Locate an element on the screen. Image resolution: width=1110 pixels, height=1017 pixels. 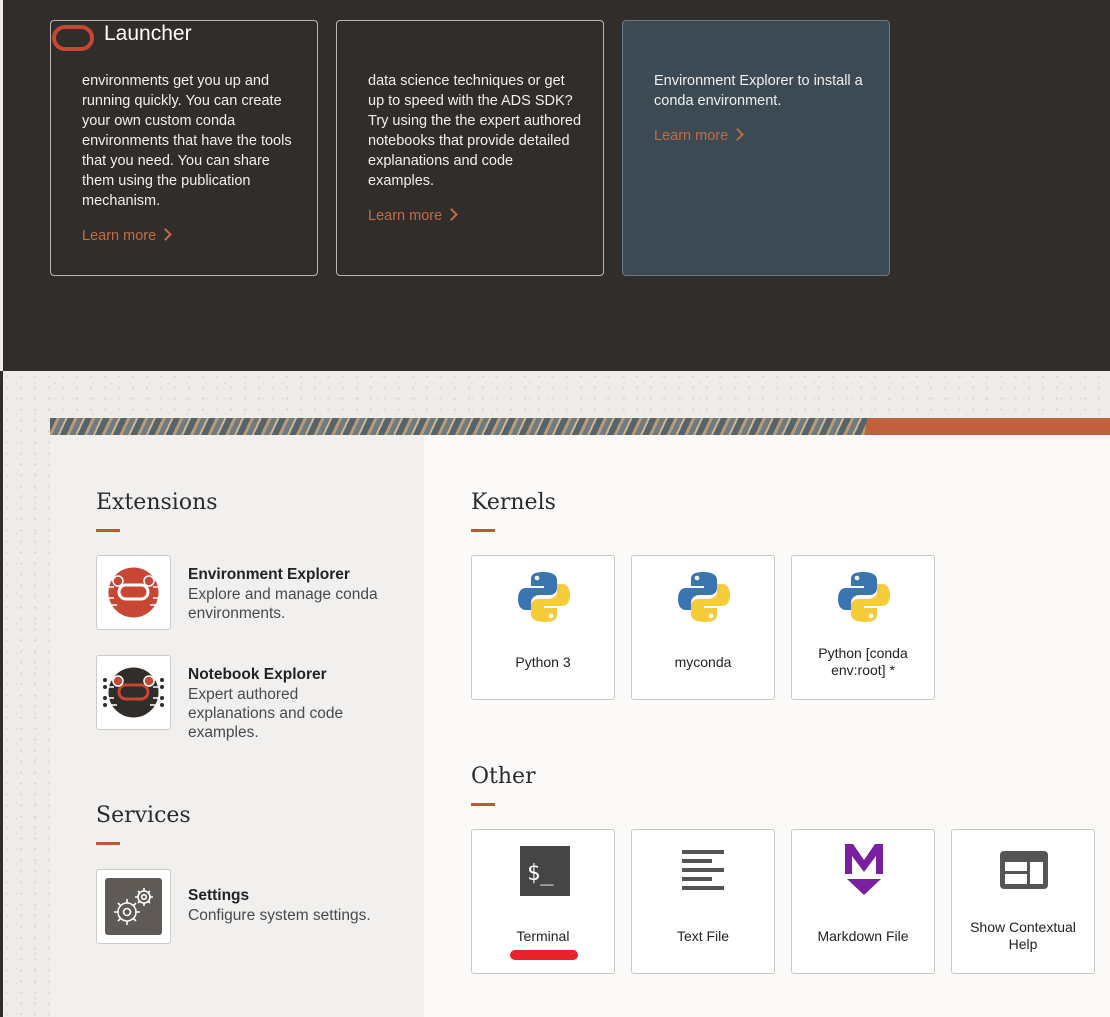
tile-label: Python 3 is located at coordinates (543, 662).